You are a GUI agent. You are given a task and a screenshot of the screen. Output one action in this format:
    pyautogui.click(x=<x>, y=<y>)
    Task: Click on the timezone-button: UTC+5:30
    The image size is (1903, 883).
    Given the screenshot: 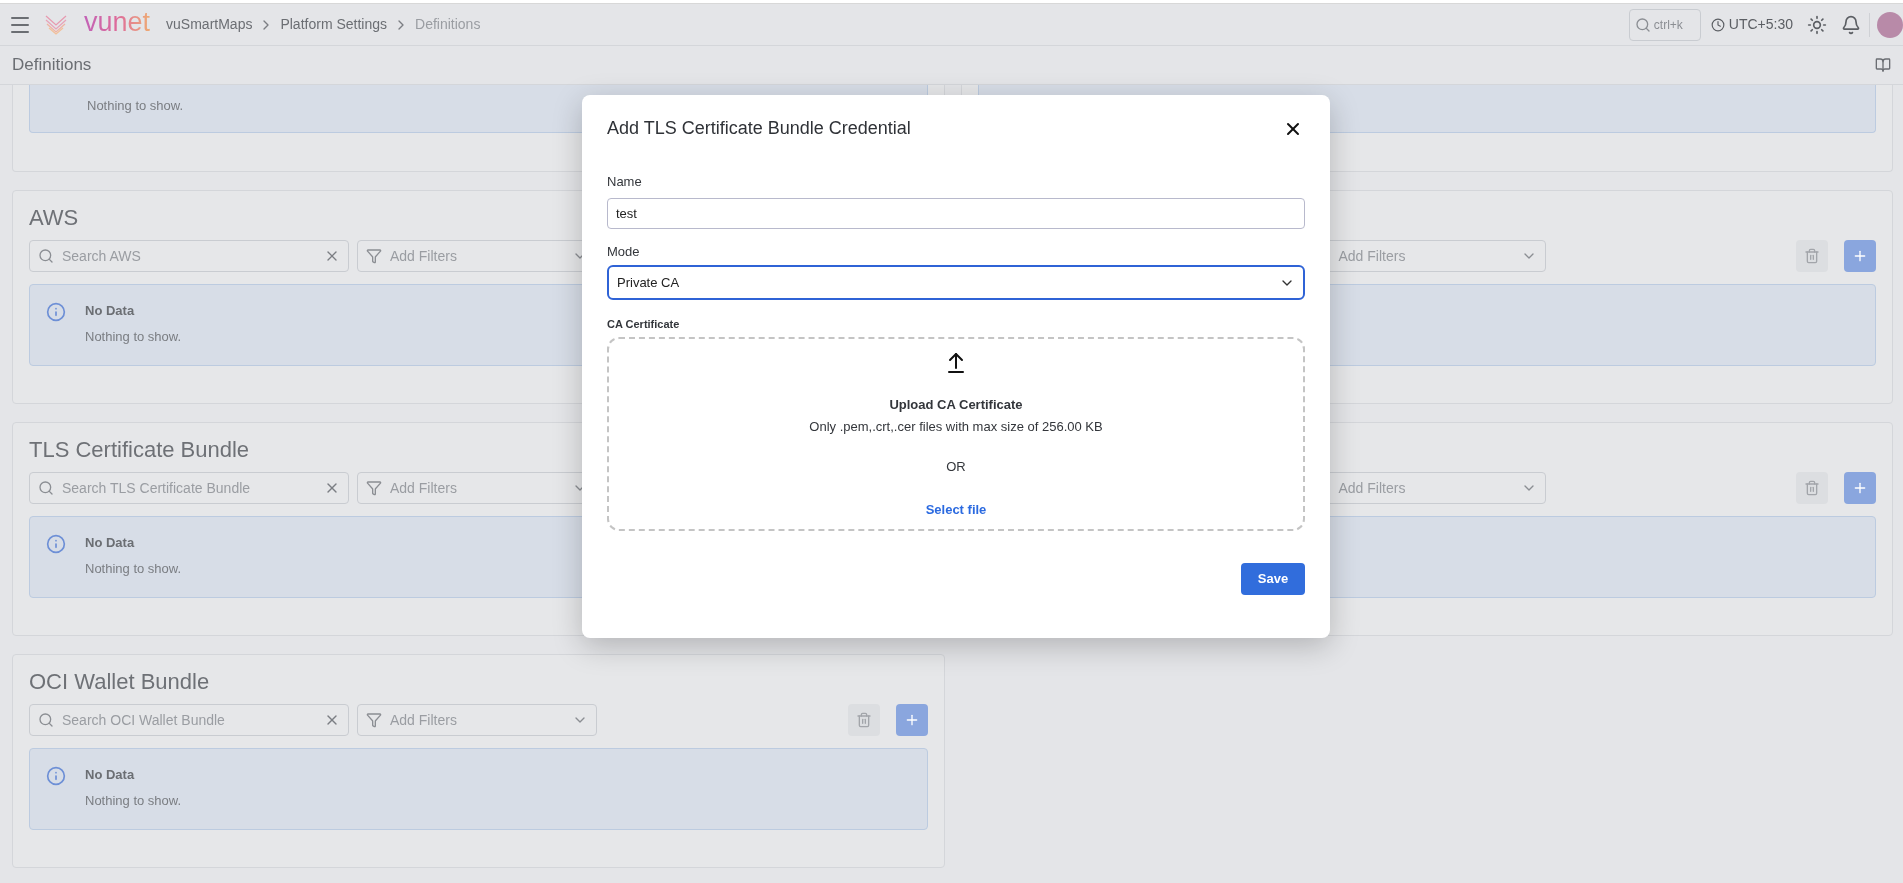 What is the action you would take?
    pyautogui.click(x=1751, y=24)
    